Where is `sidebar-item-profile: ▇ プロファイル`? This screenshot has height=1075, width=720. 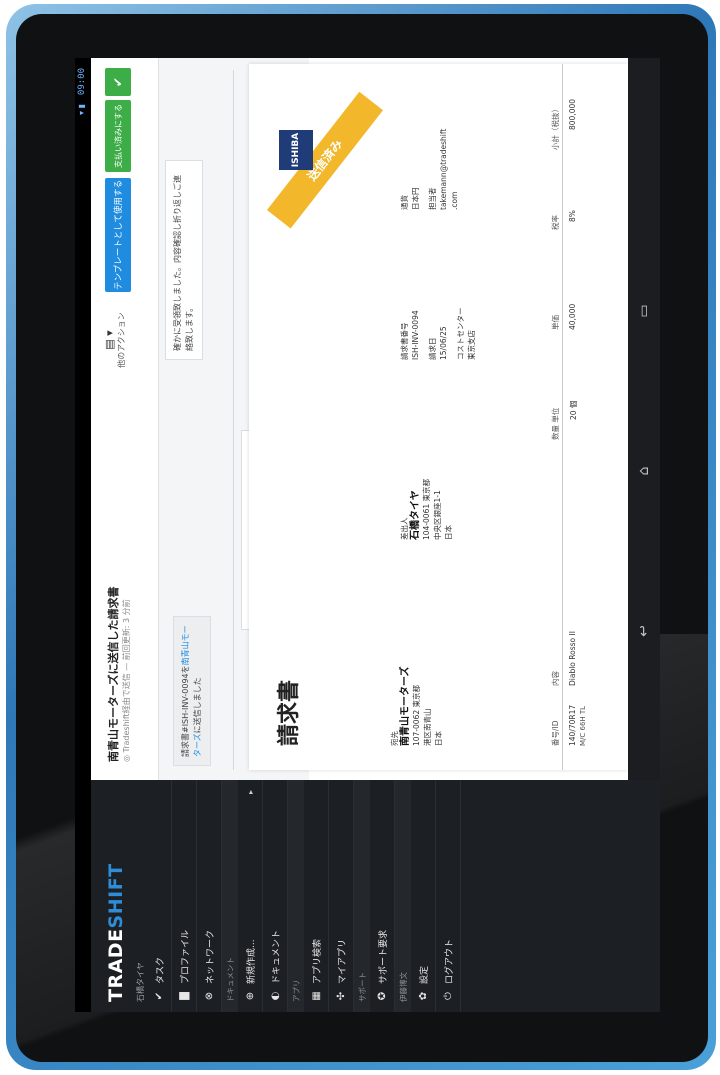
sidebar-item-profile: ▇ プロファイル is located at coordinates (184, 896).